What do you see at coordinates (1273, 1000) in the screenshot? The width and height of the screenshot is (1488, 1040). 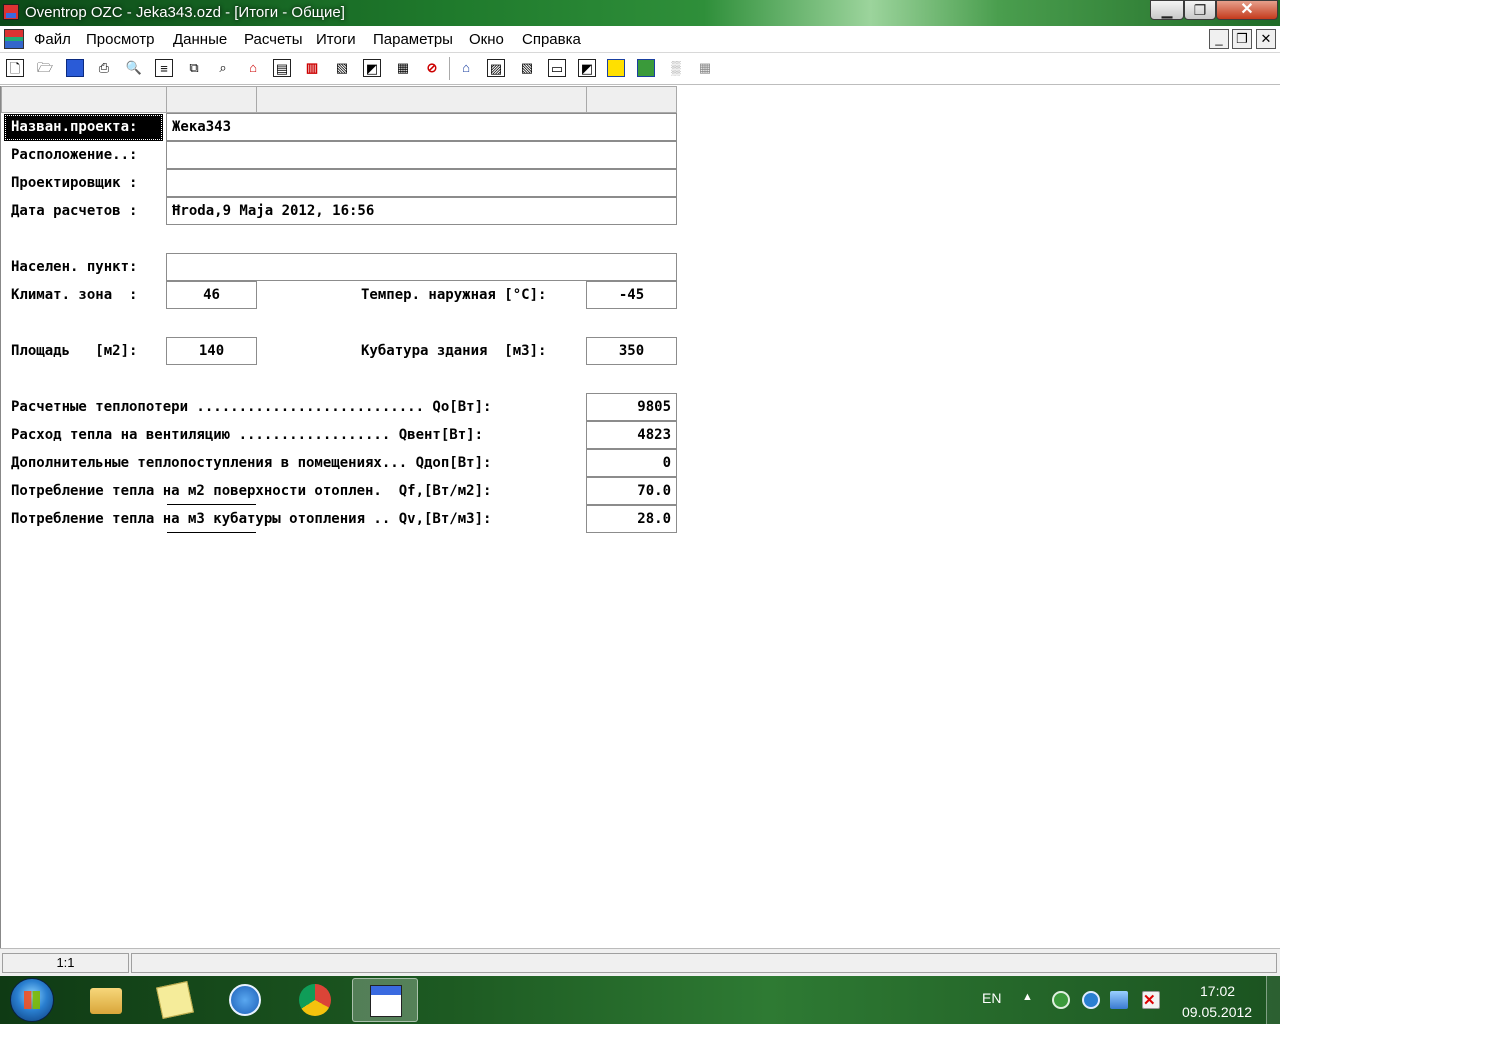 I see `show-desktop-button` at bounding box center [1273, 1000].